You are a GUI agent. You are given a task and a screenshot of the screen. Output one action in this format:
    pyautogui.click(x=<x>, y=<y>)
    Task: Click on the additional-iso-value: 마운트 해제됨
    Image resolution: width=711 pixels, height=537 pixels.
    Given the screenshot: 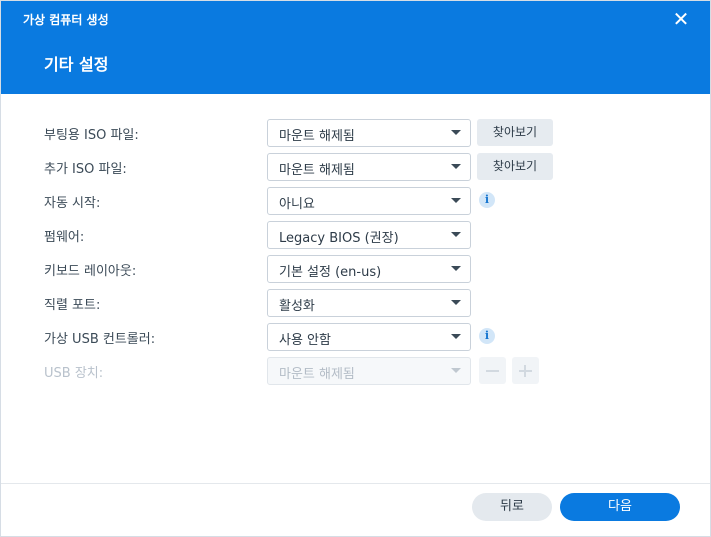 What is the action you would take?
    pyautogui.click(x=317, y=170)
    